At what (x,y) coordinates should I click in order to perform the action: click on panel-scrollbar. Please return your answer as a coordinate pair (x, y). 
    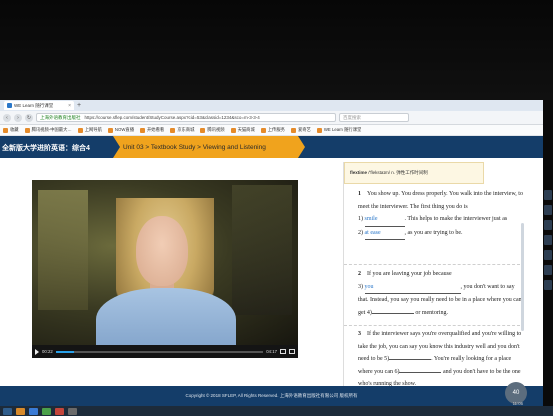
    Looking at the image, I should click on (522, 277).